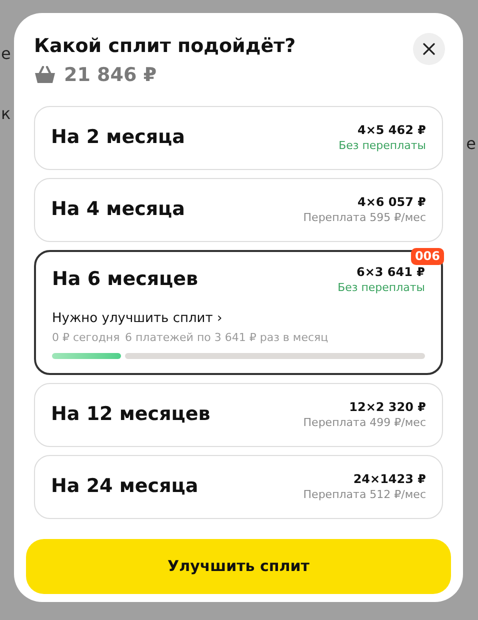 Image resolution: width=478 pixels, height=620 pixels. What do you see at coordinates (110, 75) in the screenshot?
I see `total-price: 21 846 ₽` at bounding box center [110, 75].